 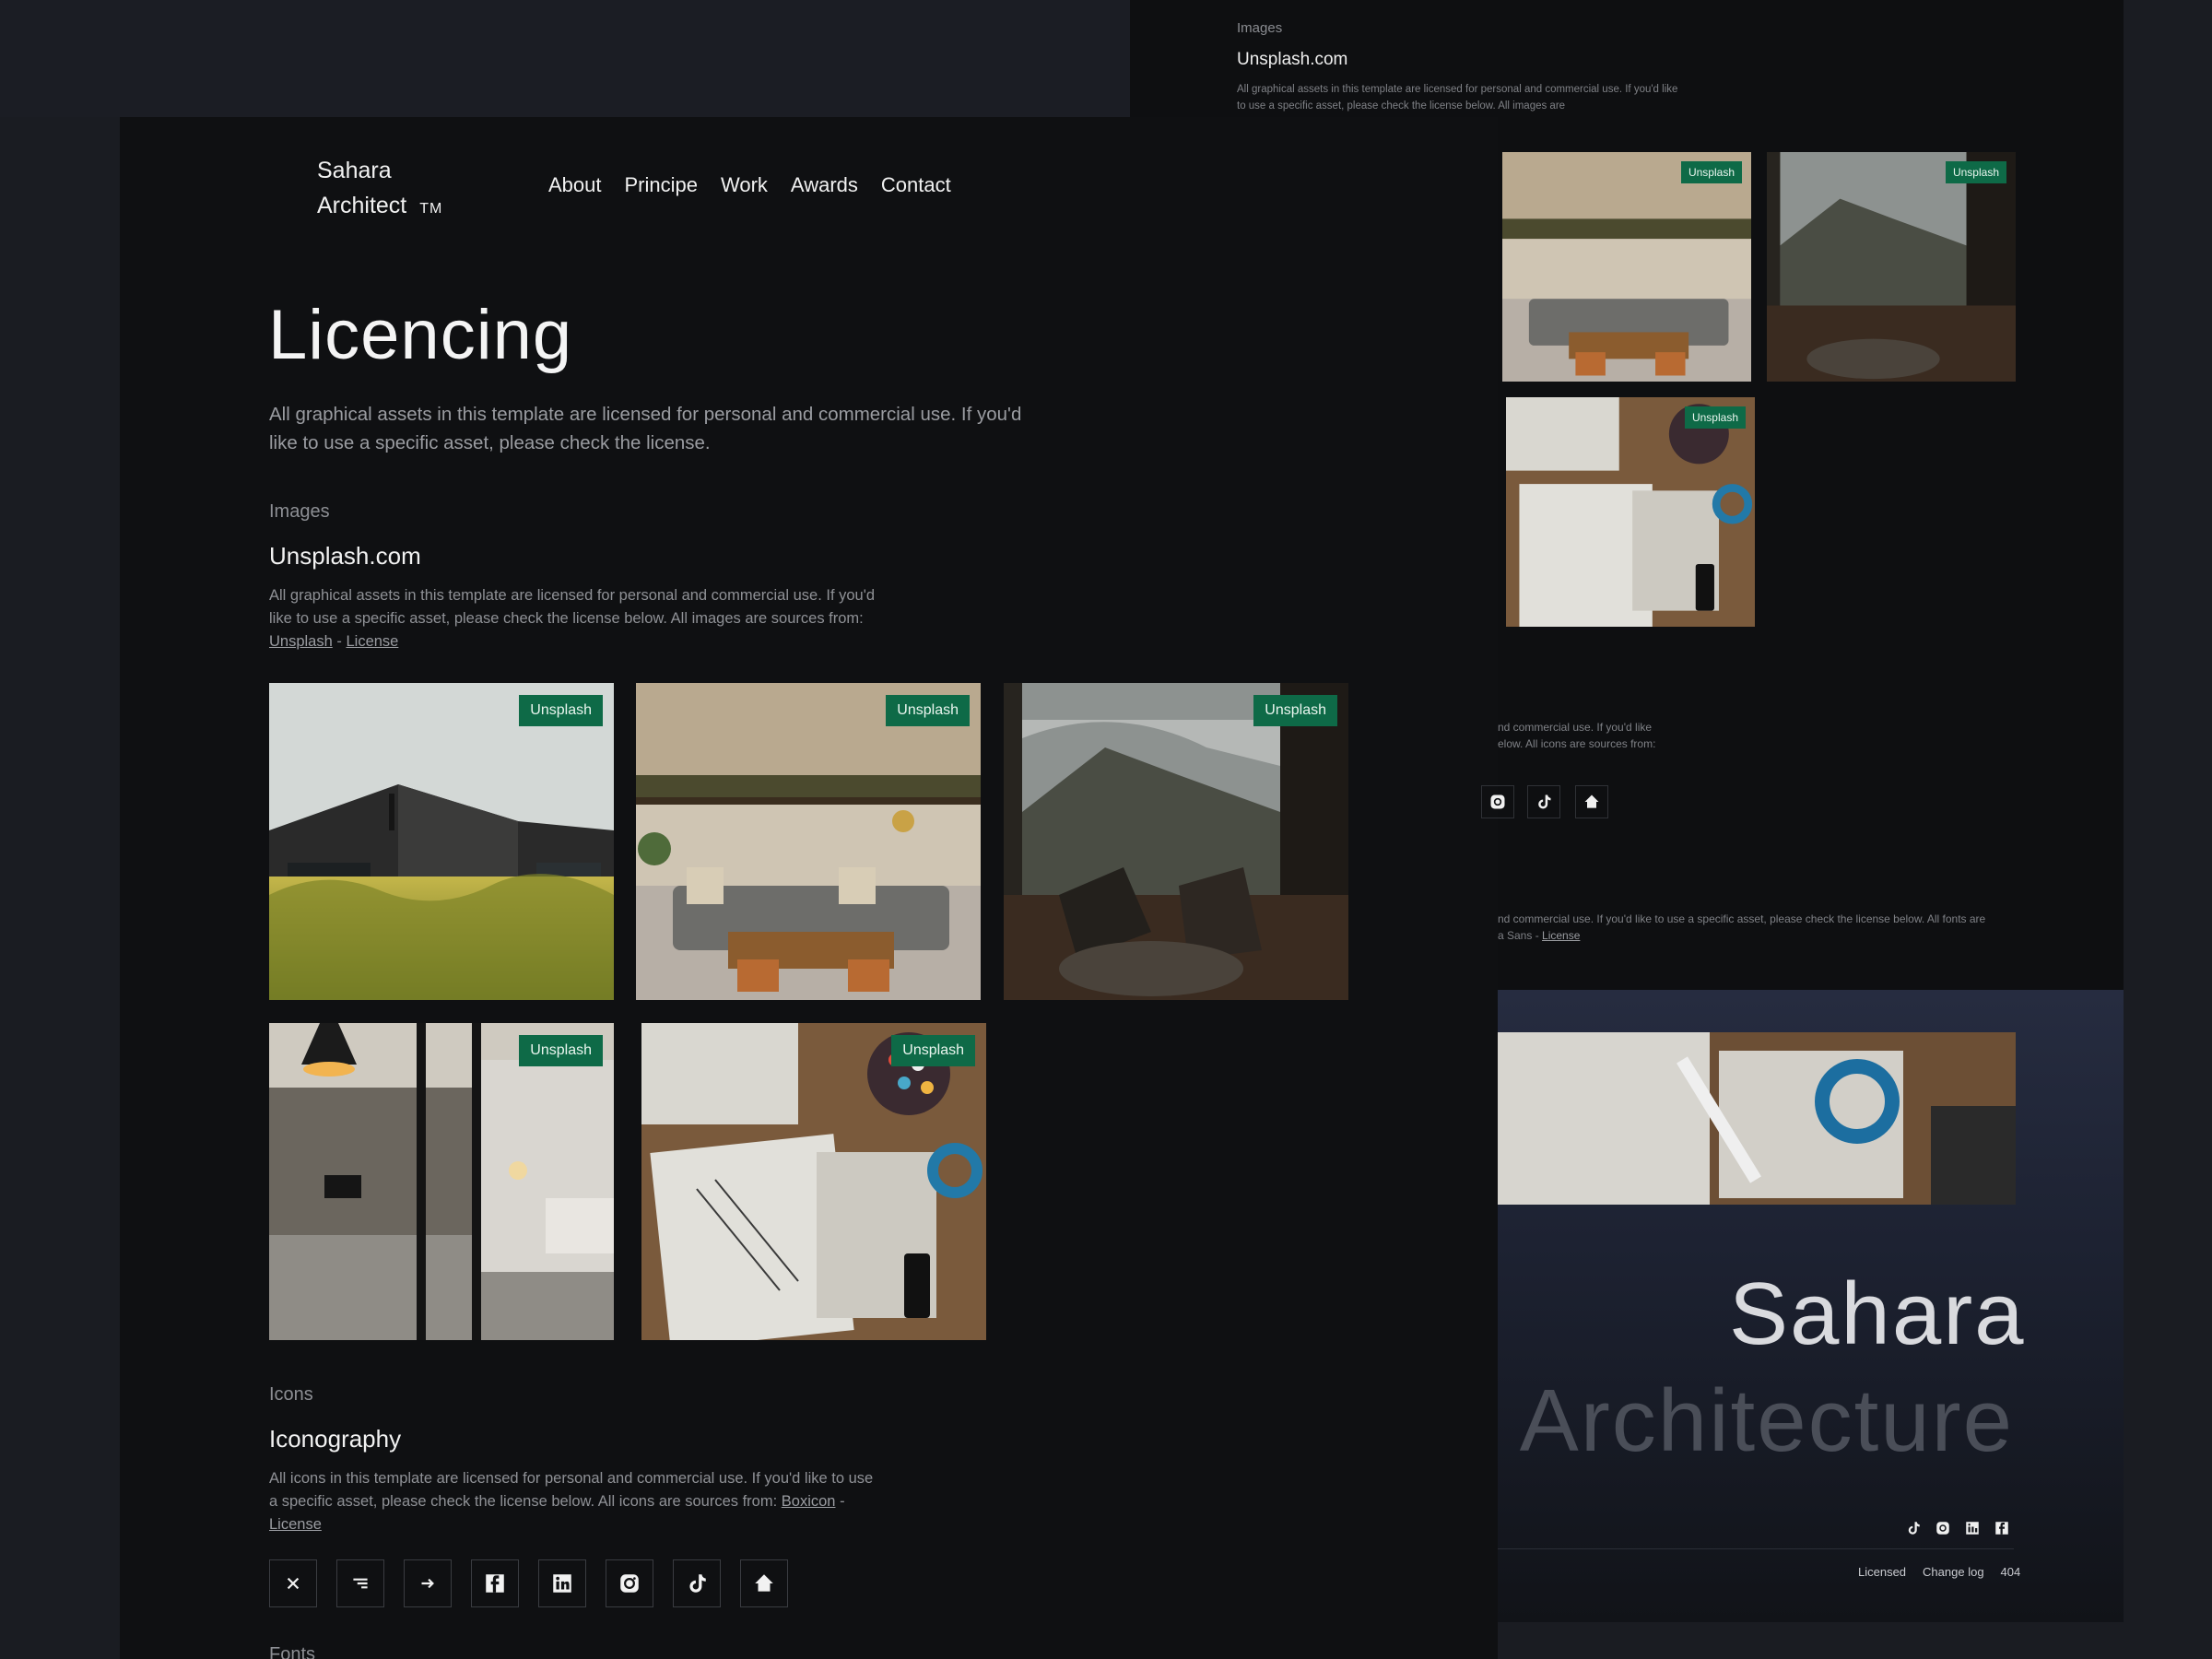 I want to click on right-photo-sketch-art, so click(x=1630, y=512).